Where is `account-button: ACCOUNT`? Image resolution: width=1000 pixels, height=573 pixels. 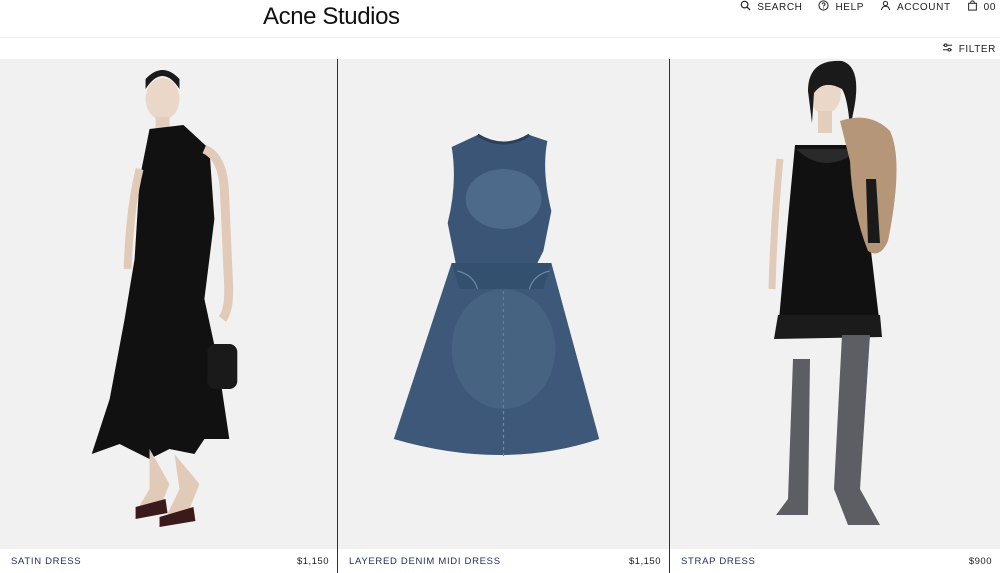 account-button: ACCOUNT is located at coordinates (915, 7).